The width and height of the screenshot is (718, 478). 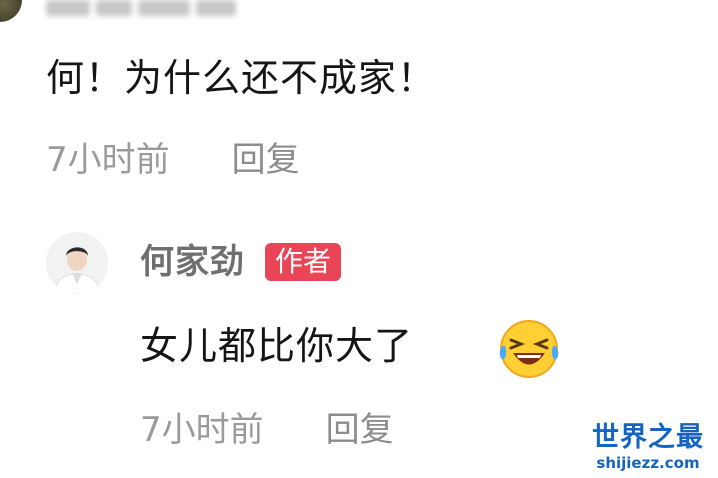 I want to click on site-watermark: 世界之最 shijiezz.com, so click(x=648, y=447).